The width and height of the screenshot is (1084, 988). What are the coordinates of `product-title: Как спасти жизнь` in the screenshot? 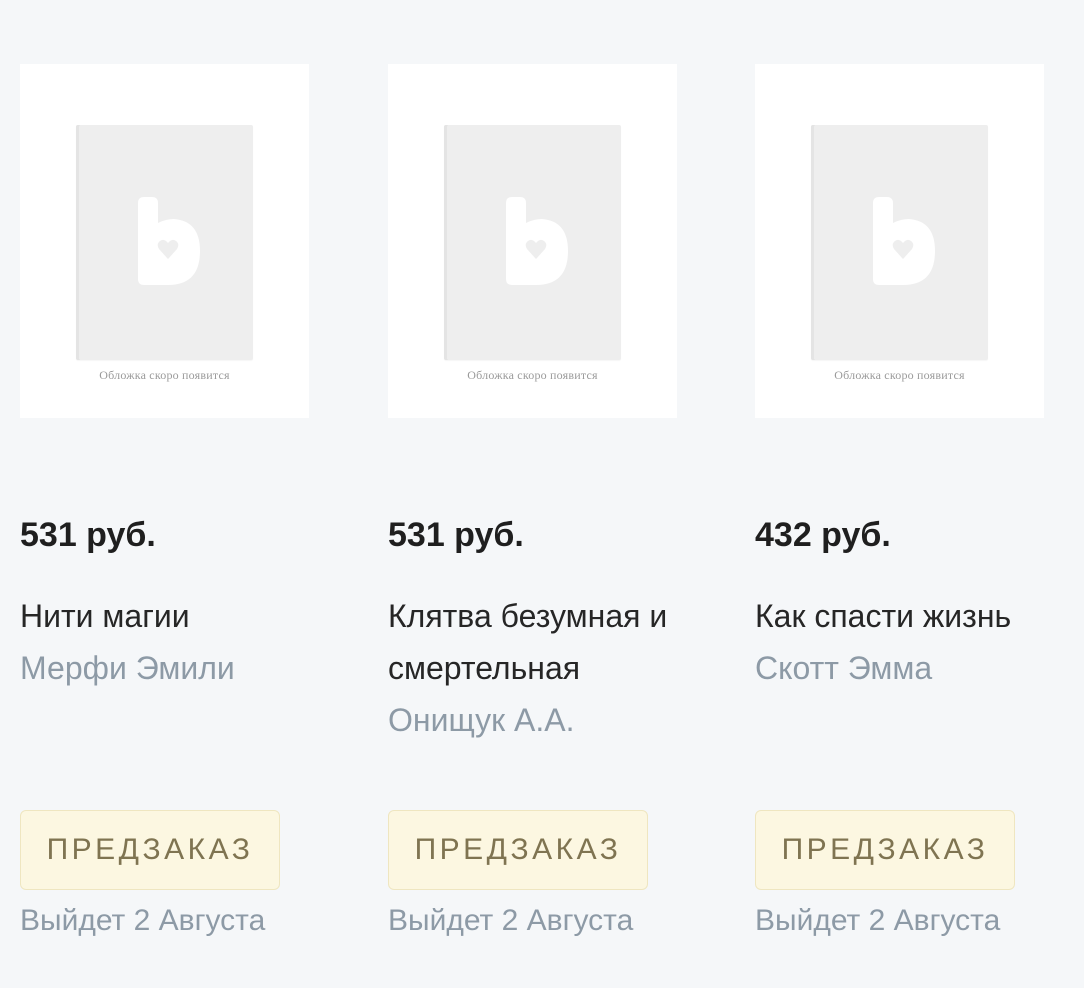 It's located at (883, 616).